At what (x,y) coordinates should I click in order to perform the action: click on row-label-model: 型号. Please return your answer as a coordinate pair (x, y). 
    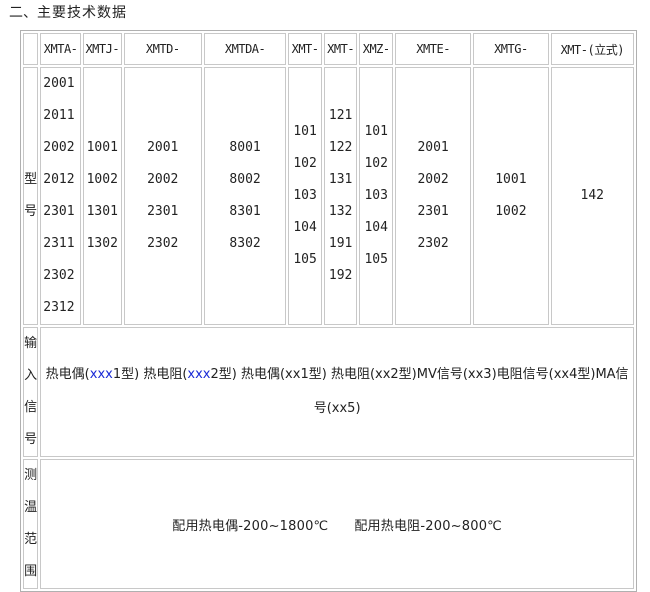
    Looking at the image, I should click on (31, 196).